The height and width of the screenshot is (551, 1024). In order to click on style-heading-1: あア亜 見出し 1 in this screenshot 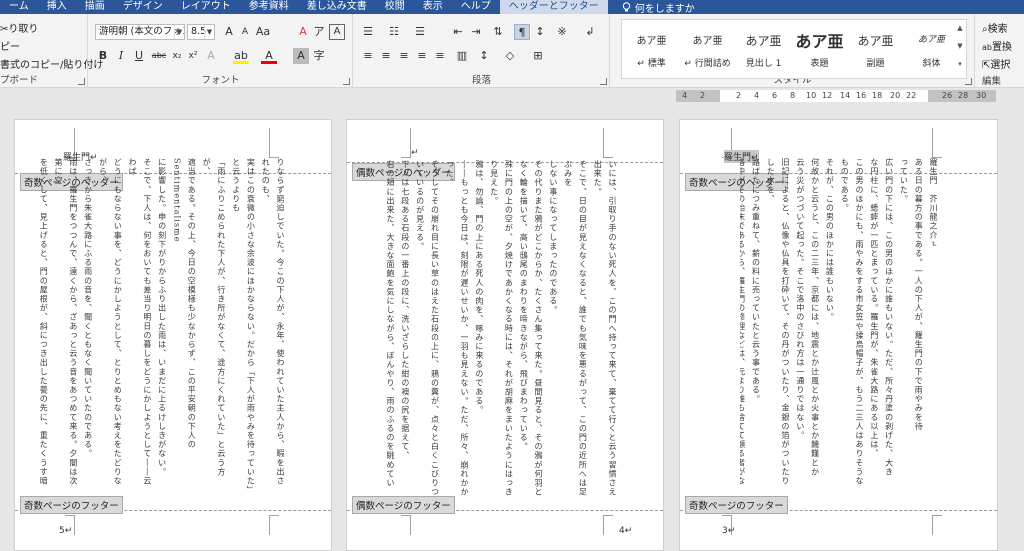, I will do `click(763, 48)`.